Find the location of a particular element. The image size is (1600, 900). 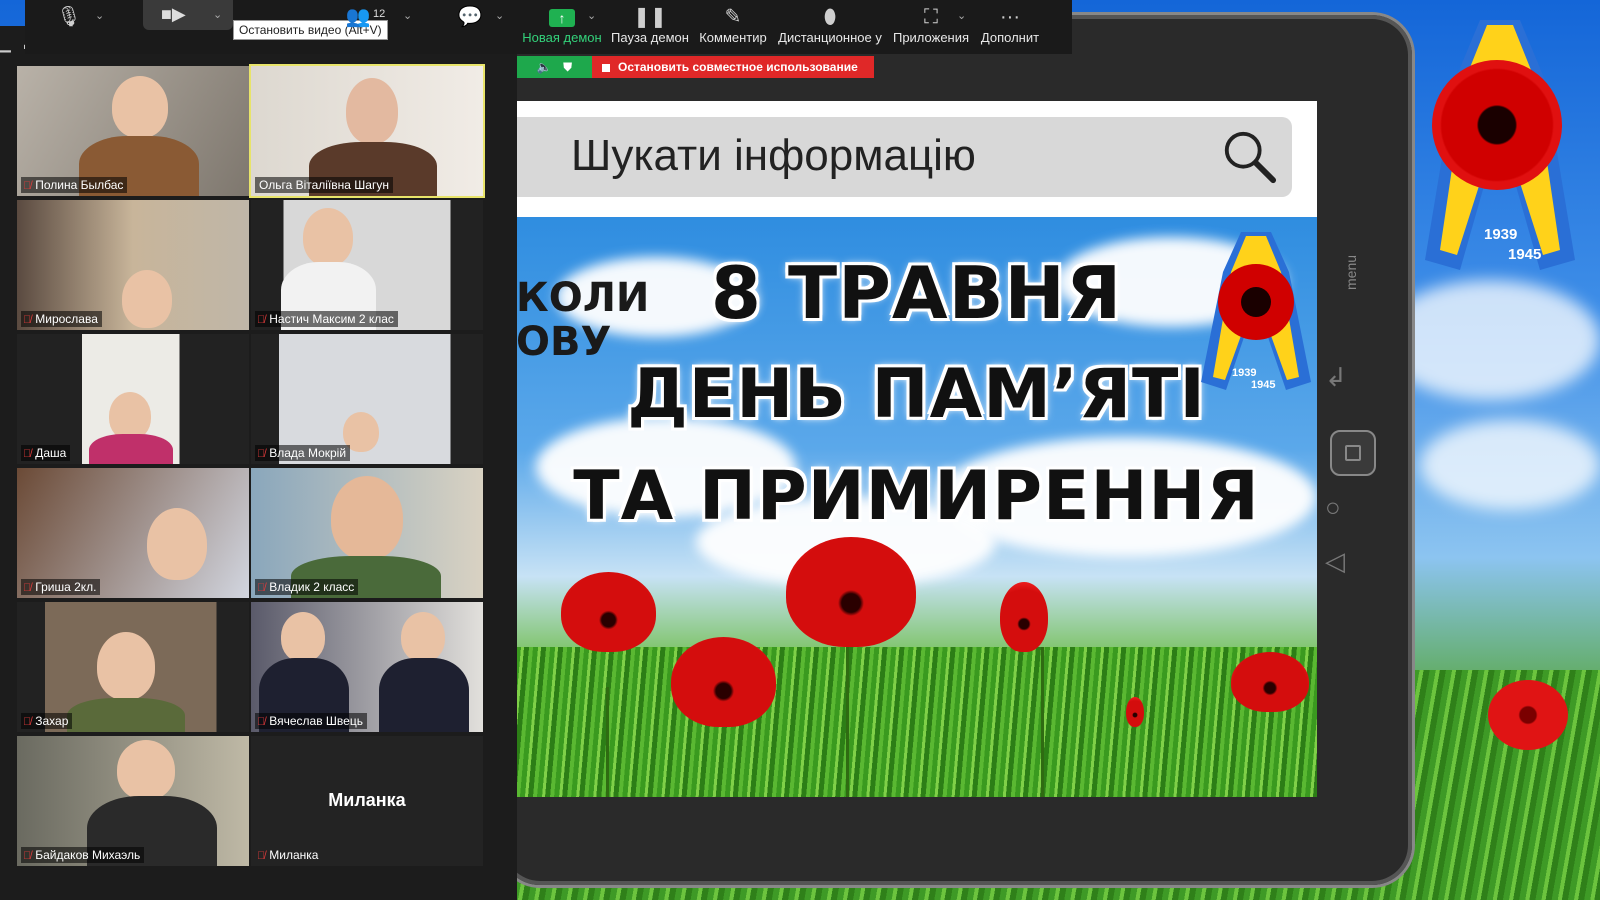

annotate-button: ✎ Комментир is located at coordinates (733, 27).